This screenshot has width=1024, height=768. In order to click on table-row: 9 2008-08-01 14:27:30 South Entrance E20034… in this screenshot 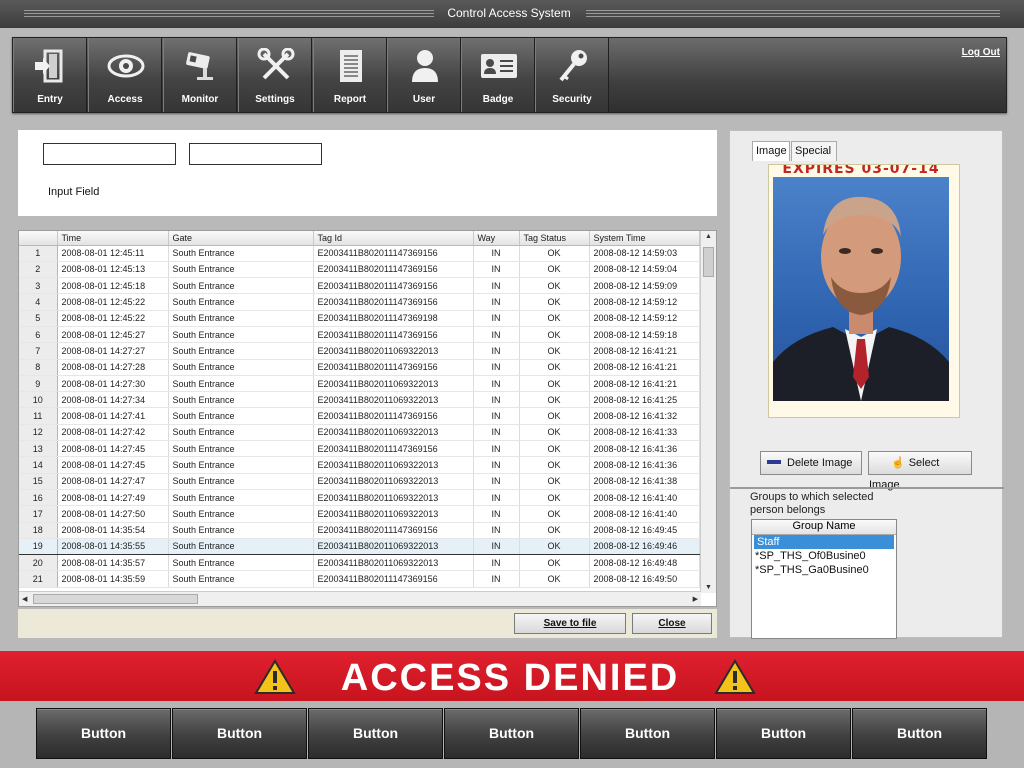, I will do `click(359, 384)`.